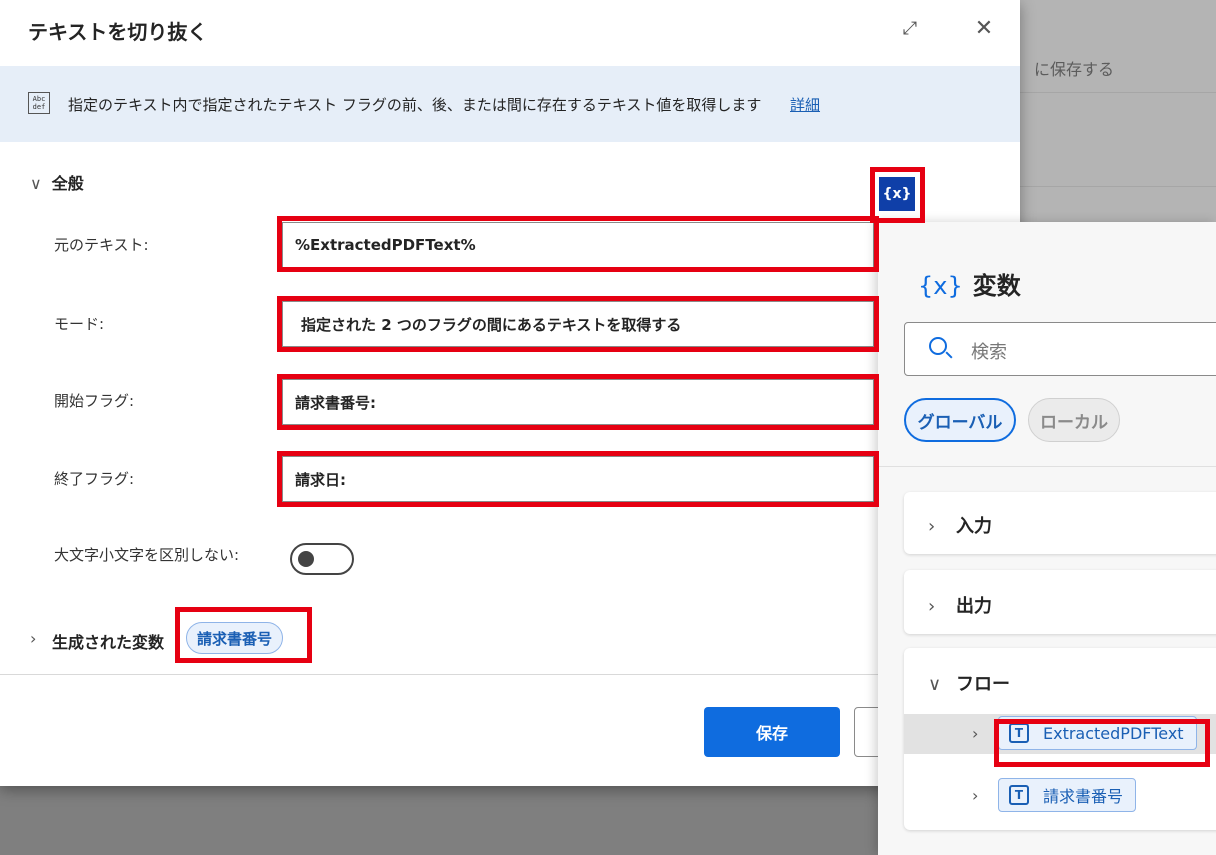 This screenshot has height=855, width=1216. I want to click on section-general-label: 全般, so click(67, 183).